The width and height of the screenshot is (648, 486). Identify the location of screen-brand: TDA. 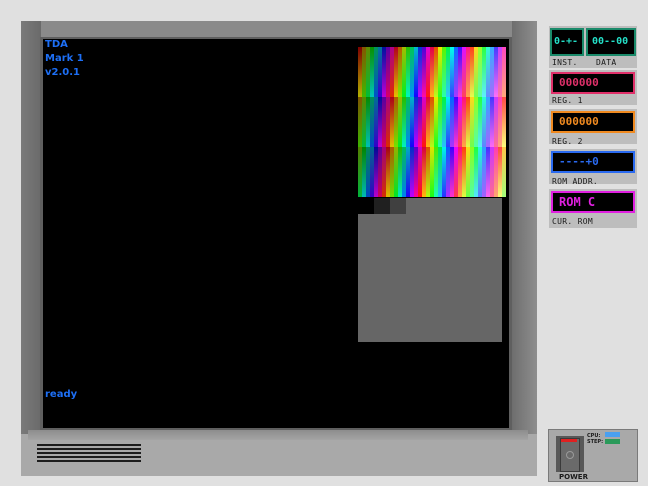
(56, 44).